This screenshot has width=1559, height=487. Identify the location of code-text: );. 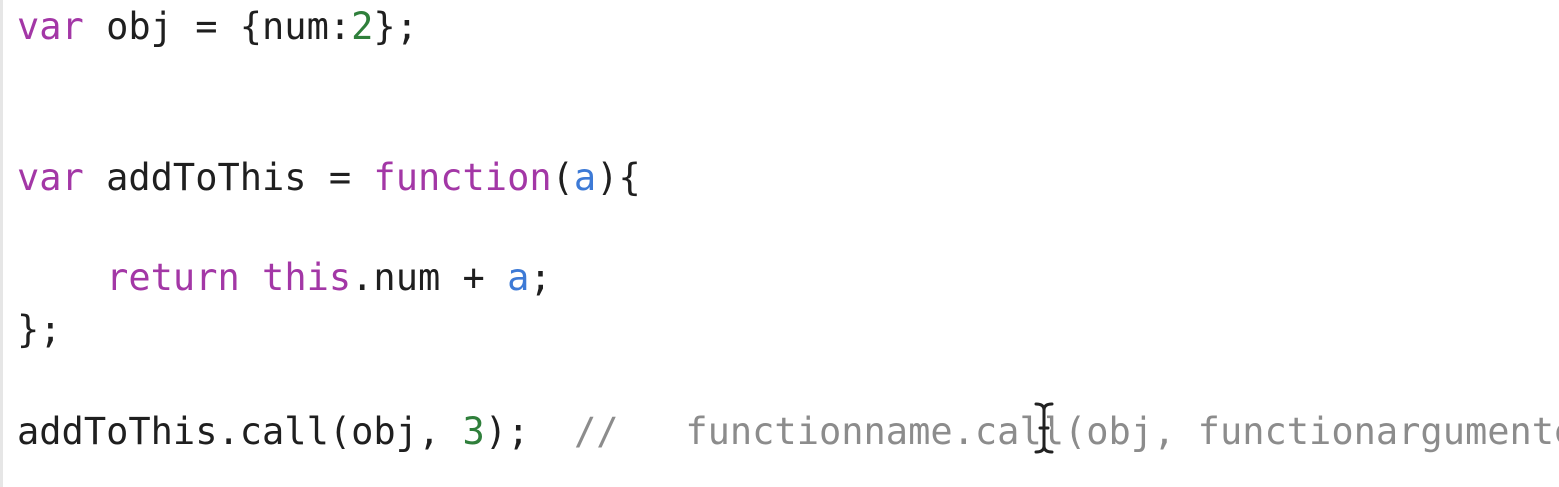
(507, 431).